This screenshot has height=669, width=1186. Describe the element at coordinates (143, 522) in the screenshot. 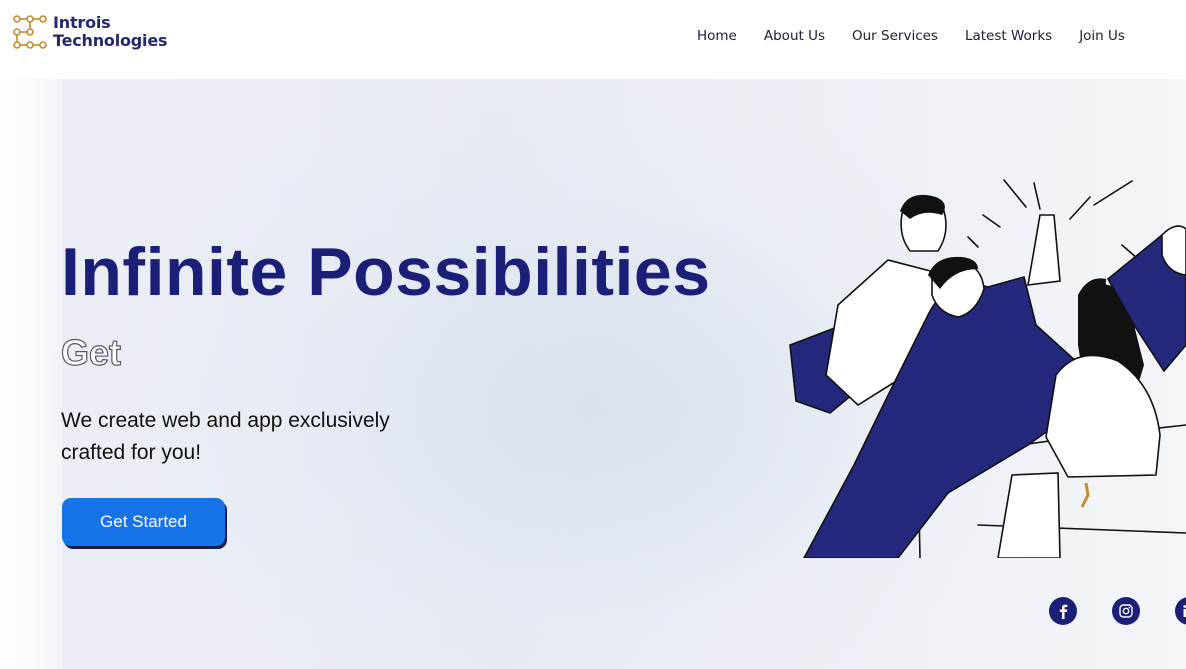

I see `get-started-button: Get Started` at that location.